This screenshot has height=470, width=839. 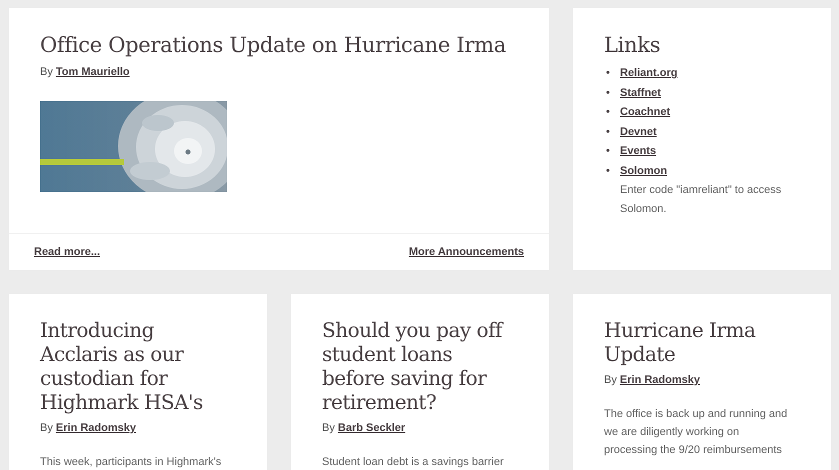 I want to click on article-title: Hurricane Irma Update, so click(x=680, y=342).